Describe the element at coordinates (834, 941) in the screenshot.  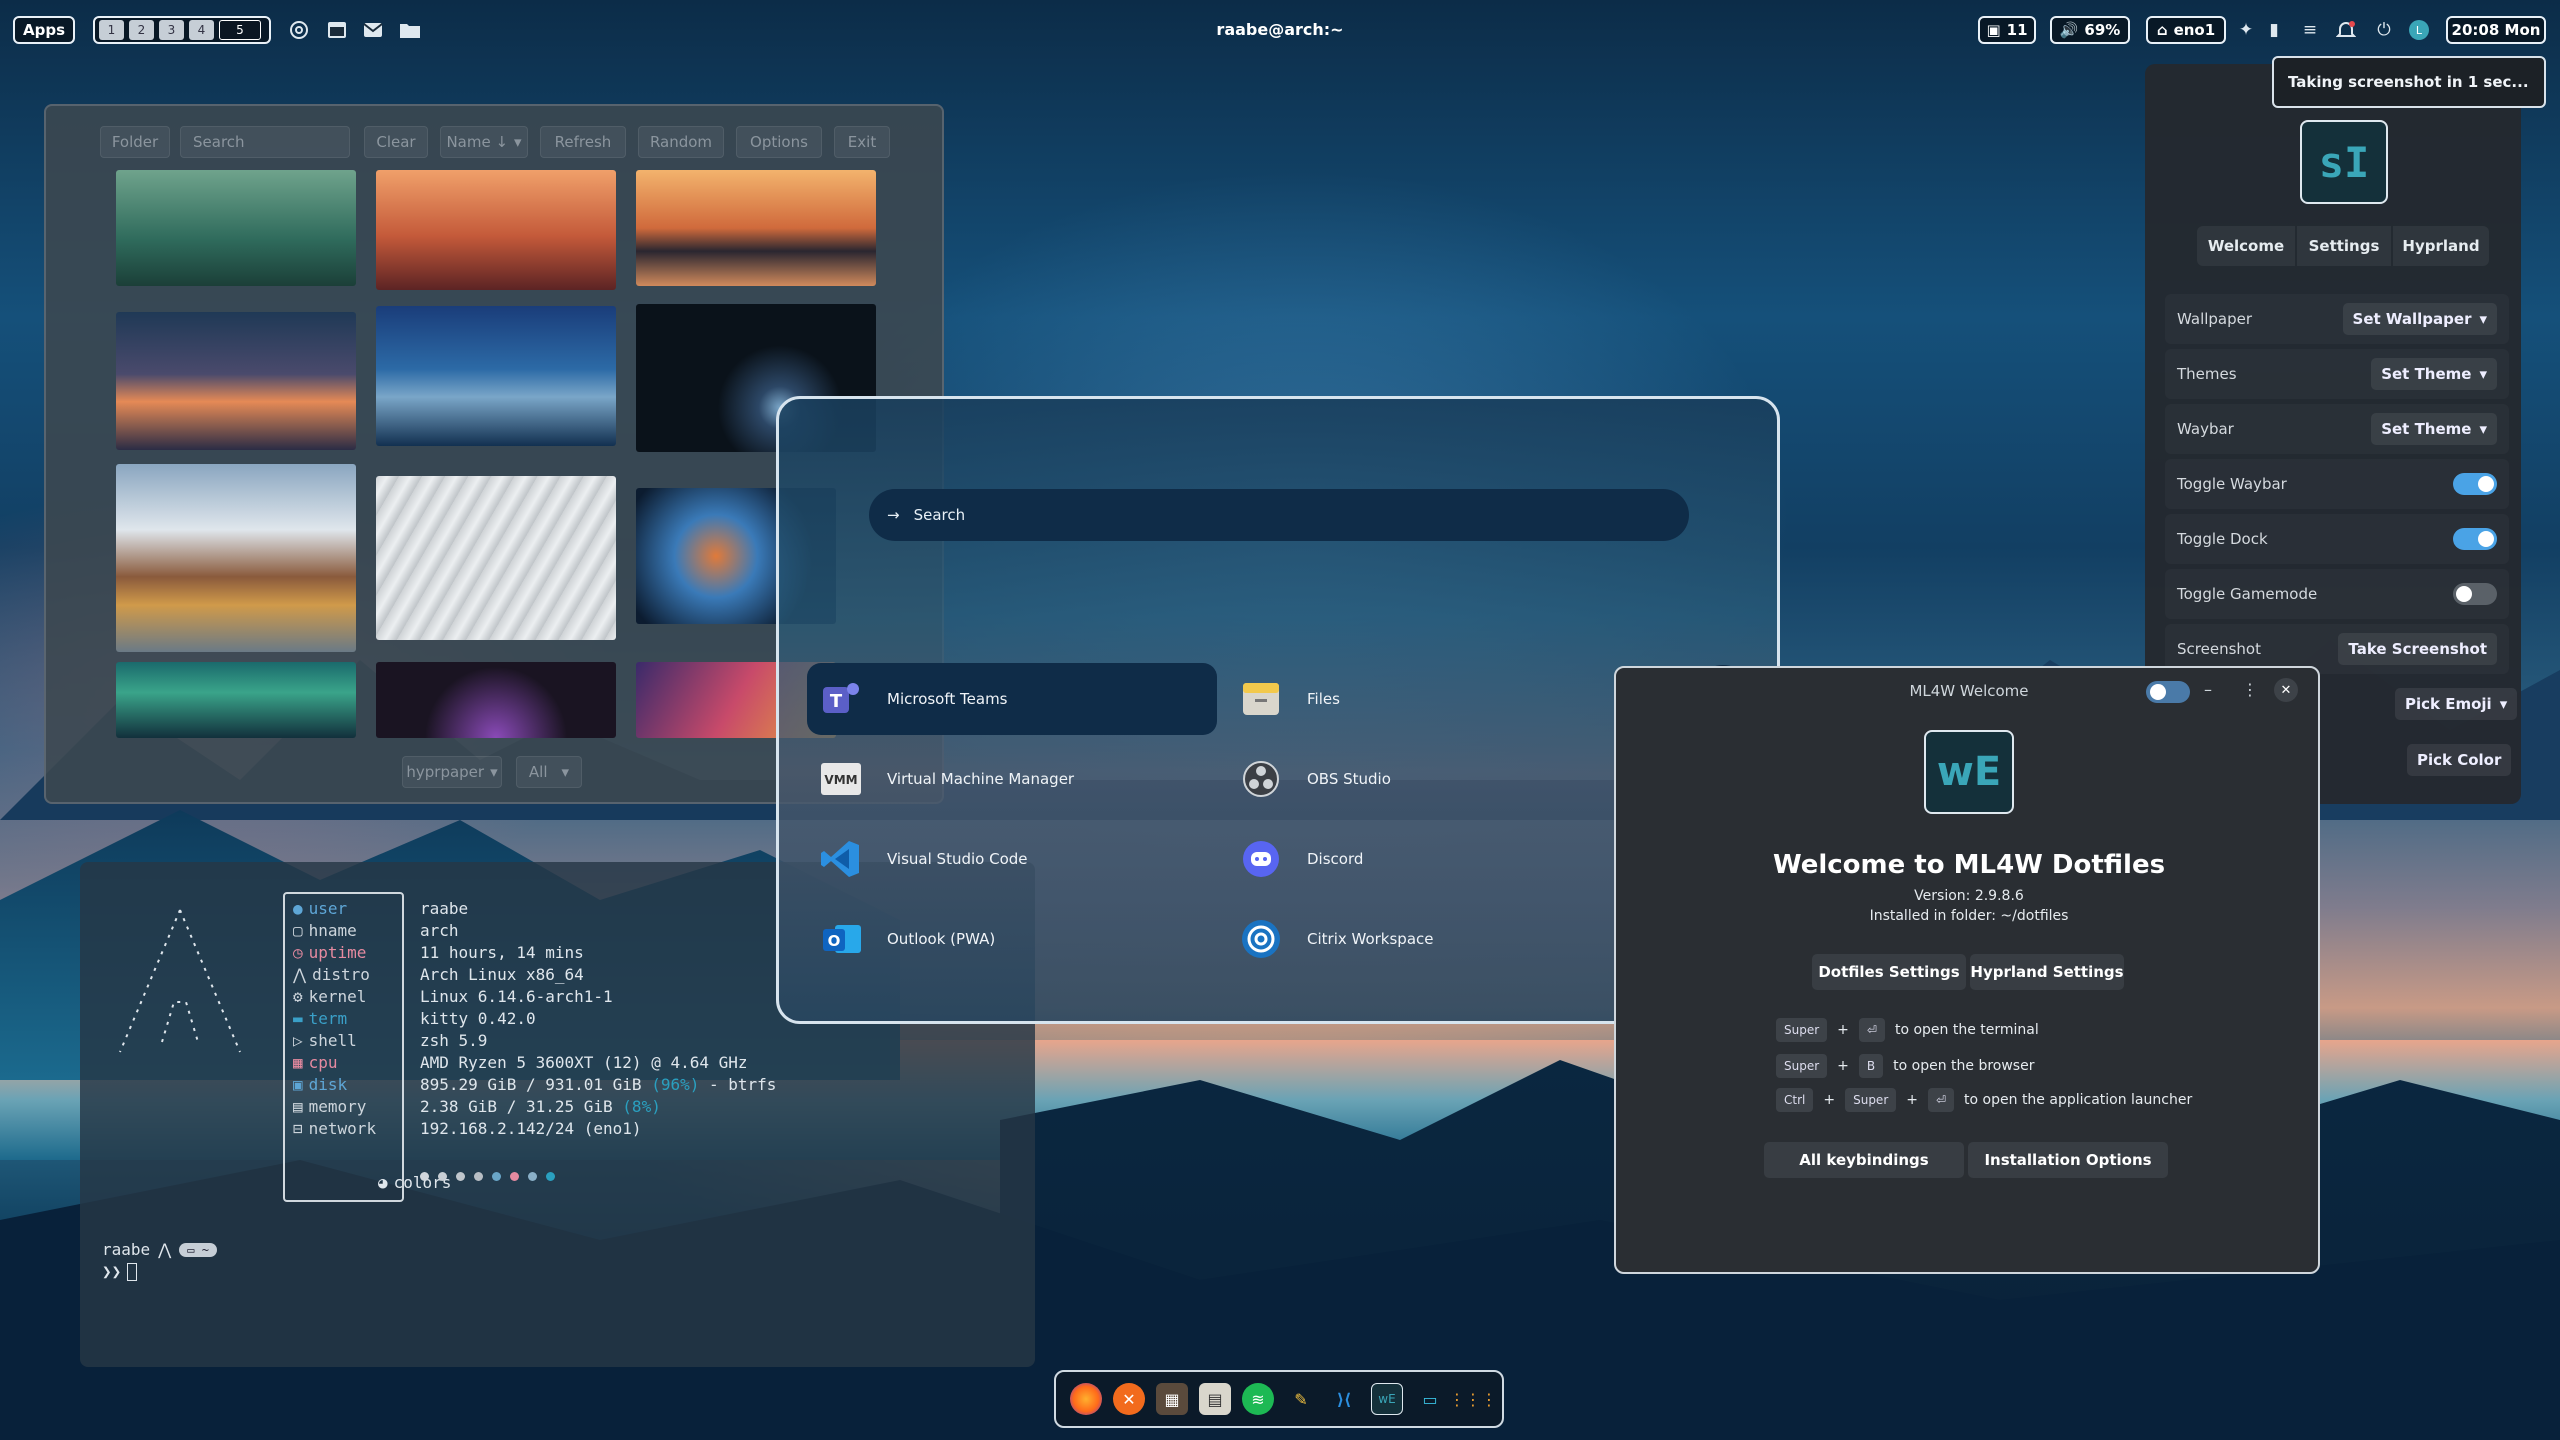
I see `svg-text: O` at that location.